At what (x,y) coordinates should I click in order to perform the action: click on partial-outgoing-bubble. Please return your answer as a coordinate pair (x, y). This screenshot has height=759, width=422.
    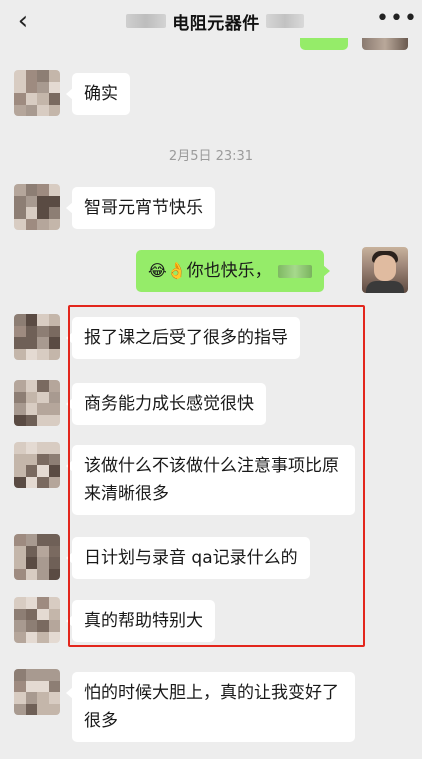
    Looking at the image, I should click on (324, 44).